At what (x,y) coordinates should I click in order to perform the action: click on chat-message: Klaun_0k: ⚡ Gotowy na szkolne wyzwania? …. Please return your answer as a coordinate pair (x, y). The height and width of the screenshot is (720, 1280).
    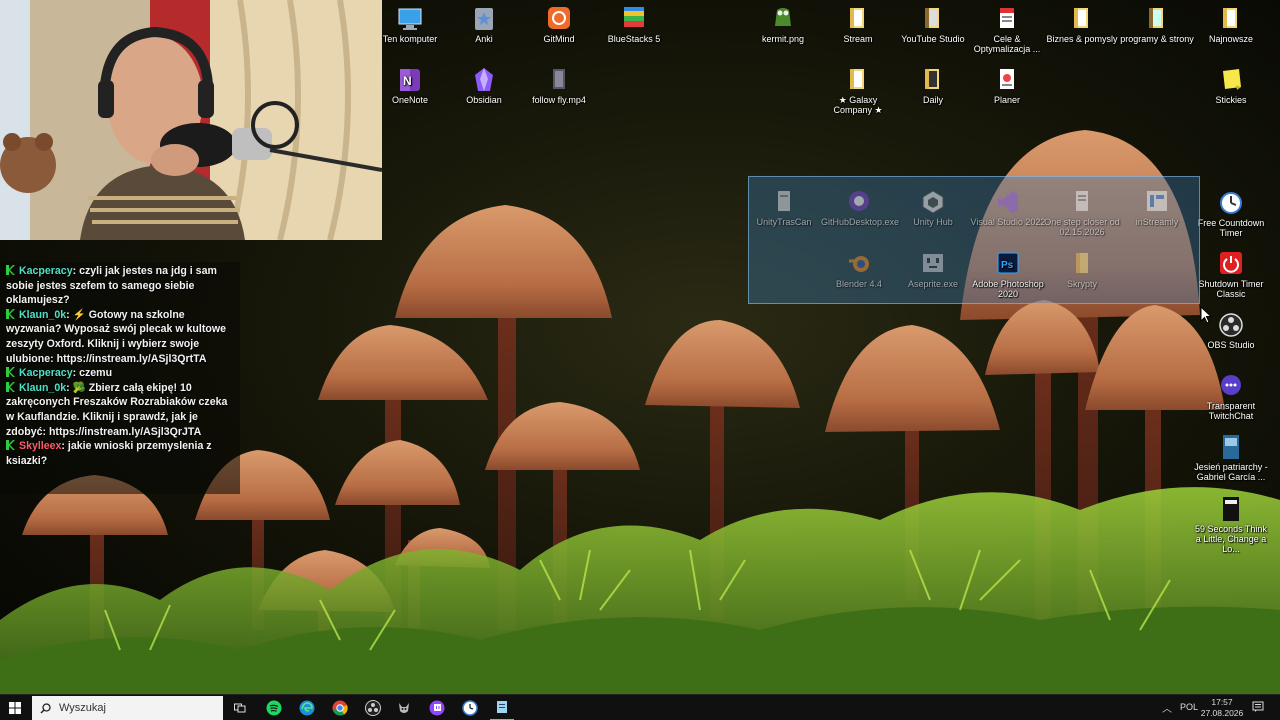
    Looking at the image, I should click on (116, 336).